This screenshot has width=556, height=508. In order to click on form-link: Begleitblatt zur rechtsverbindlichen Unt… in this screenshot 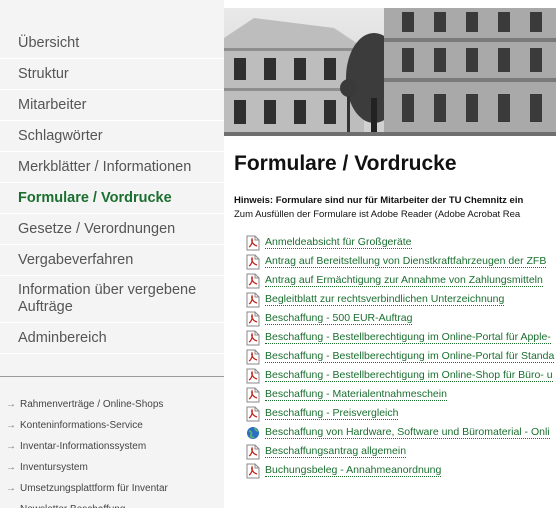, I will do `click(401, 299)`.